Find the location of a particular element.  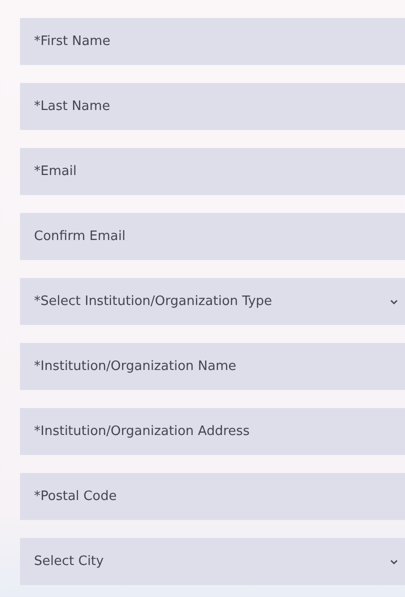

input-field: *First Name is located at coordinates (212, 41).